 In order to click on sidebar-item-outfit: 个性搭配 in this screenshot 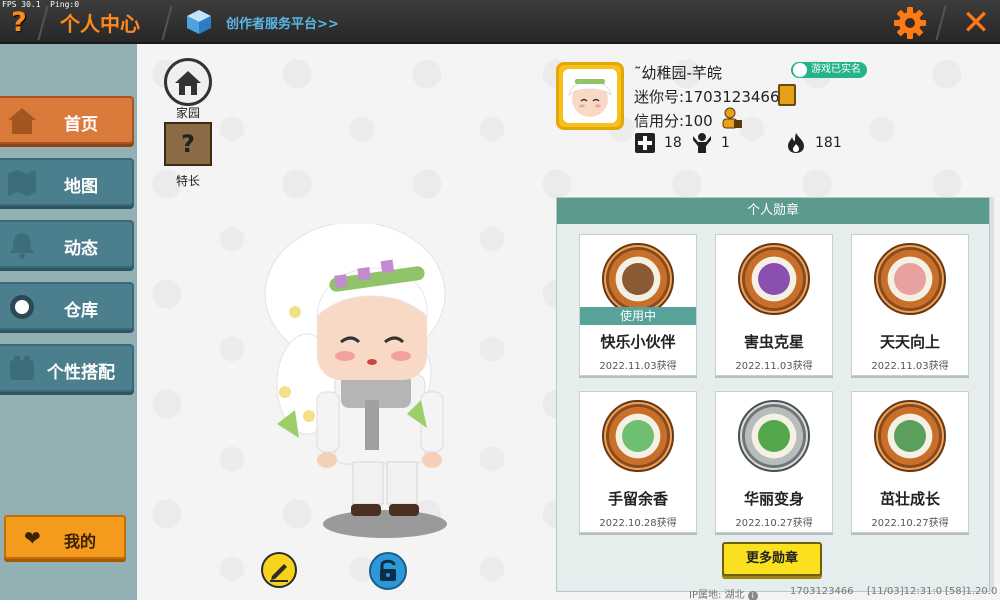, I will do `click(67, 368)`.